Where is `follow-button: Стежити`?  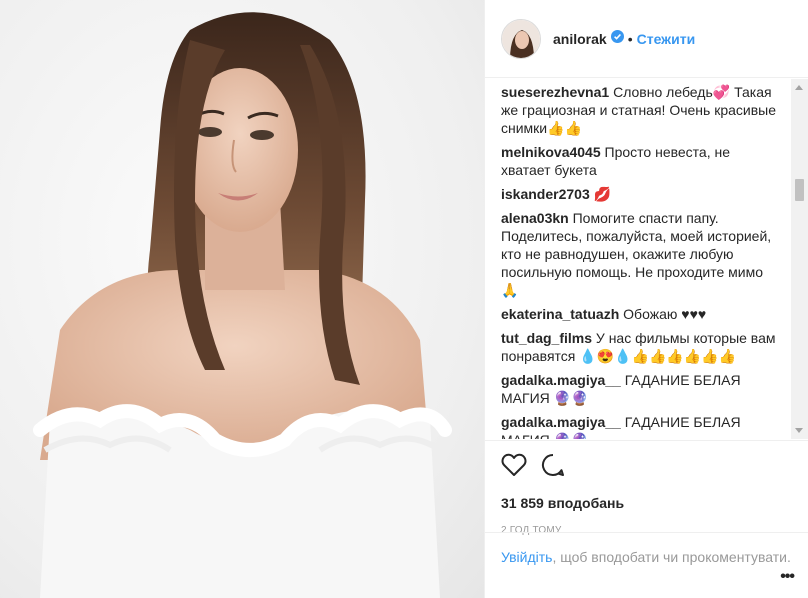 follow-button: Стежити is located at coordinates (666, 39).